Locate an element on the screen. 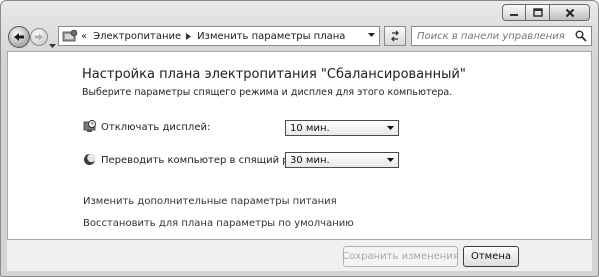 The image size is (599, 277). breadcrumb-separator-icon is located at coordinates (189, 36).